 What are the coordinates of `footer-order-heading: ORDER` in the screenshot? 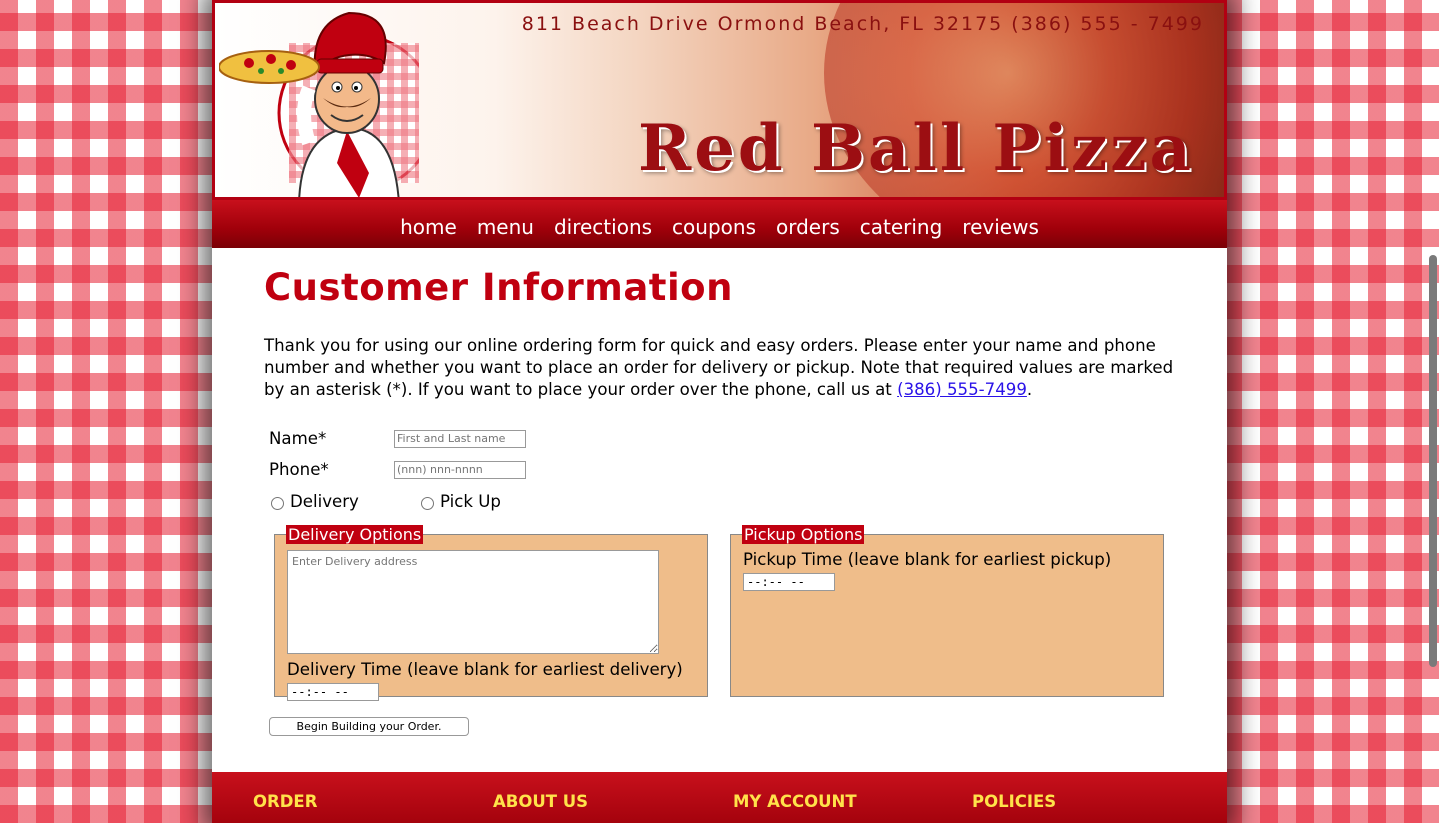 It's located at (285, 801).